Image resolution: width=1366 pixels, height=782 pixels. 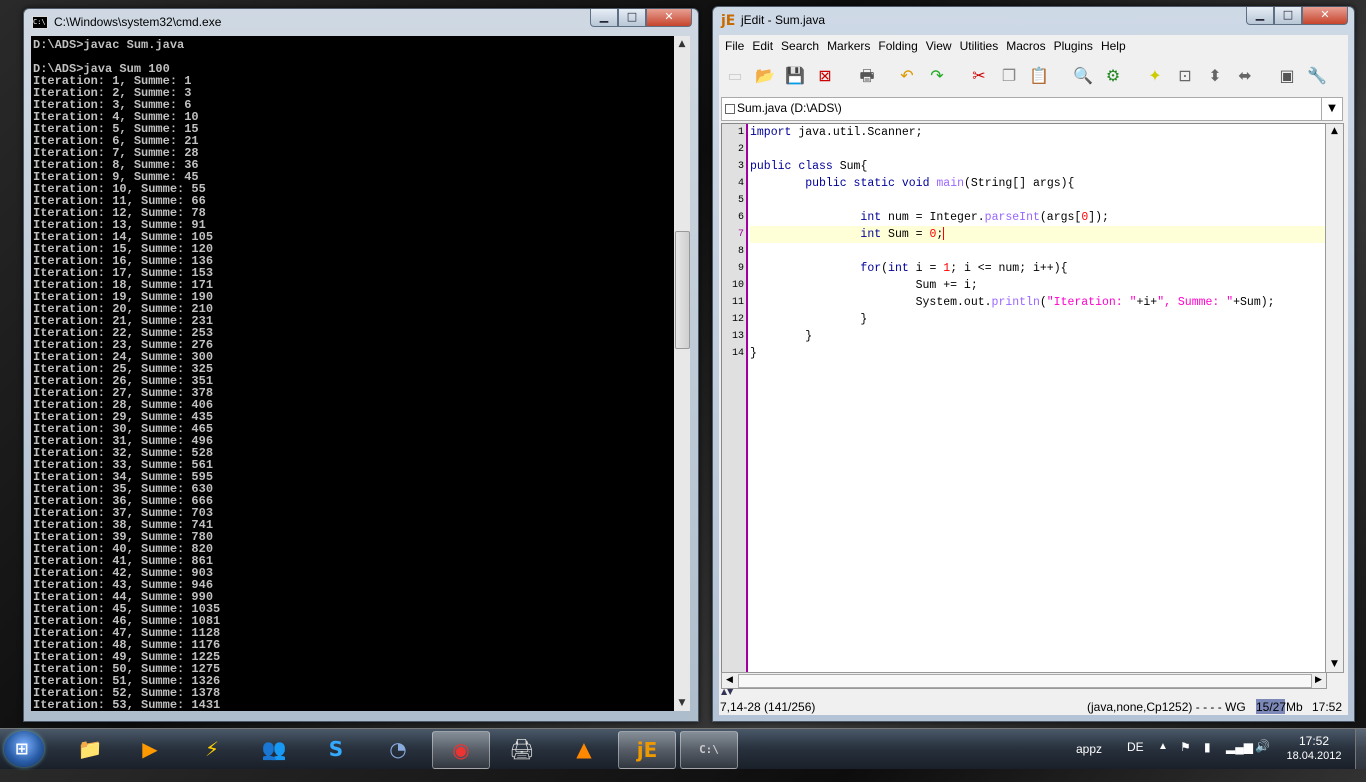 I want to click on line-number: 12, so click(x=737, y=319).